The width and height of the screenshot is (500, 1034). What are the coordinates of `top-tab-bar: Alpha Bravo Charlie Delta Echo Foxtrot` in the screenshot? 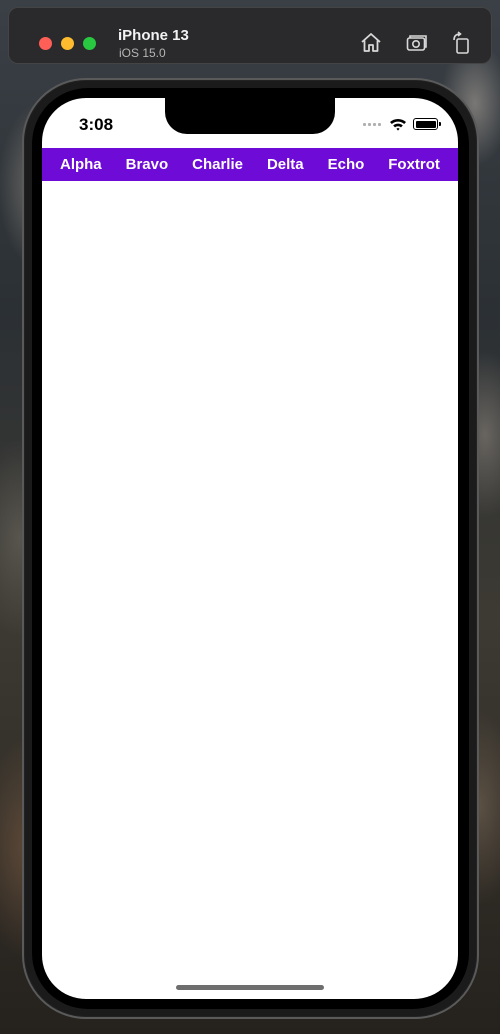 It's located at (250, 164).